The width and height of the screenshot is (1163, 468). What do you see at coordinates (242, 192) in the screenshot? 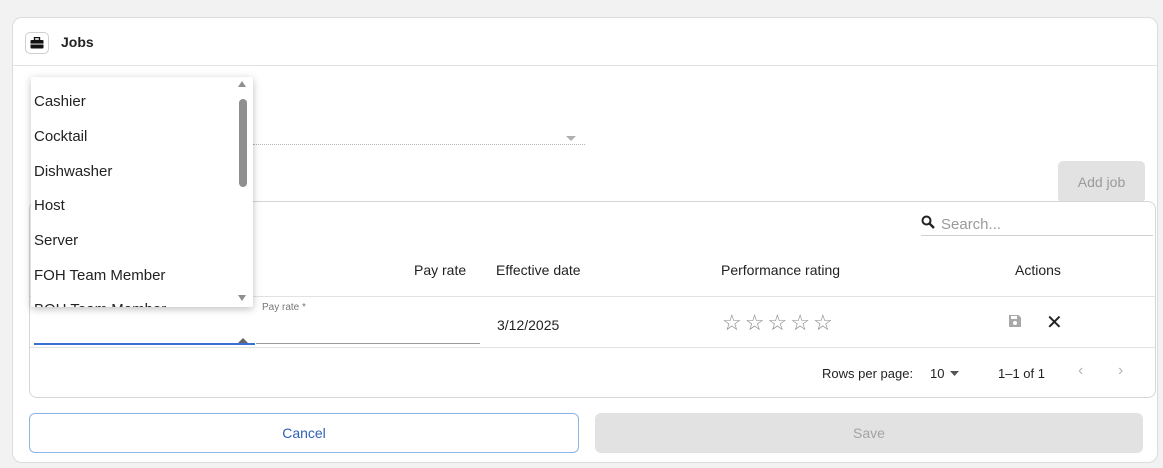
I see `dropdown-scrollbar` at bounding box center [242, 192].